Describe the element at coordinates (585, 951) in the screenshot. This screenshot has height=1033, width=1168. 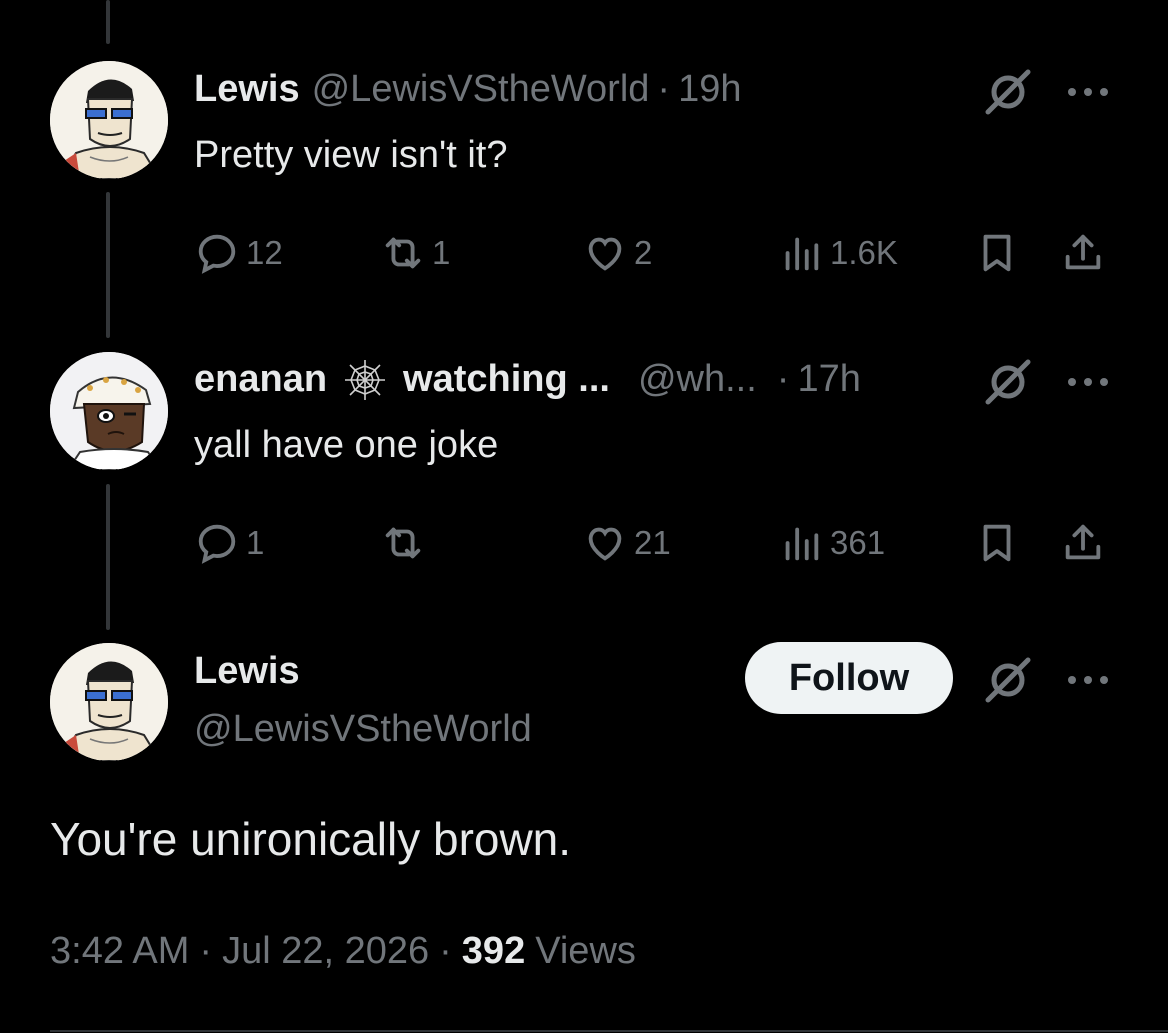
I see `views-label: Views` at that location.